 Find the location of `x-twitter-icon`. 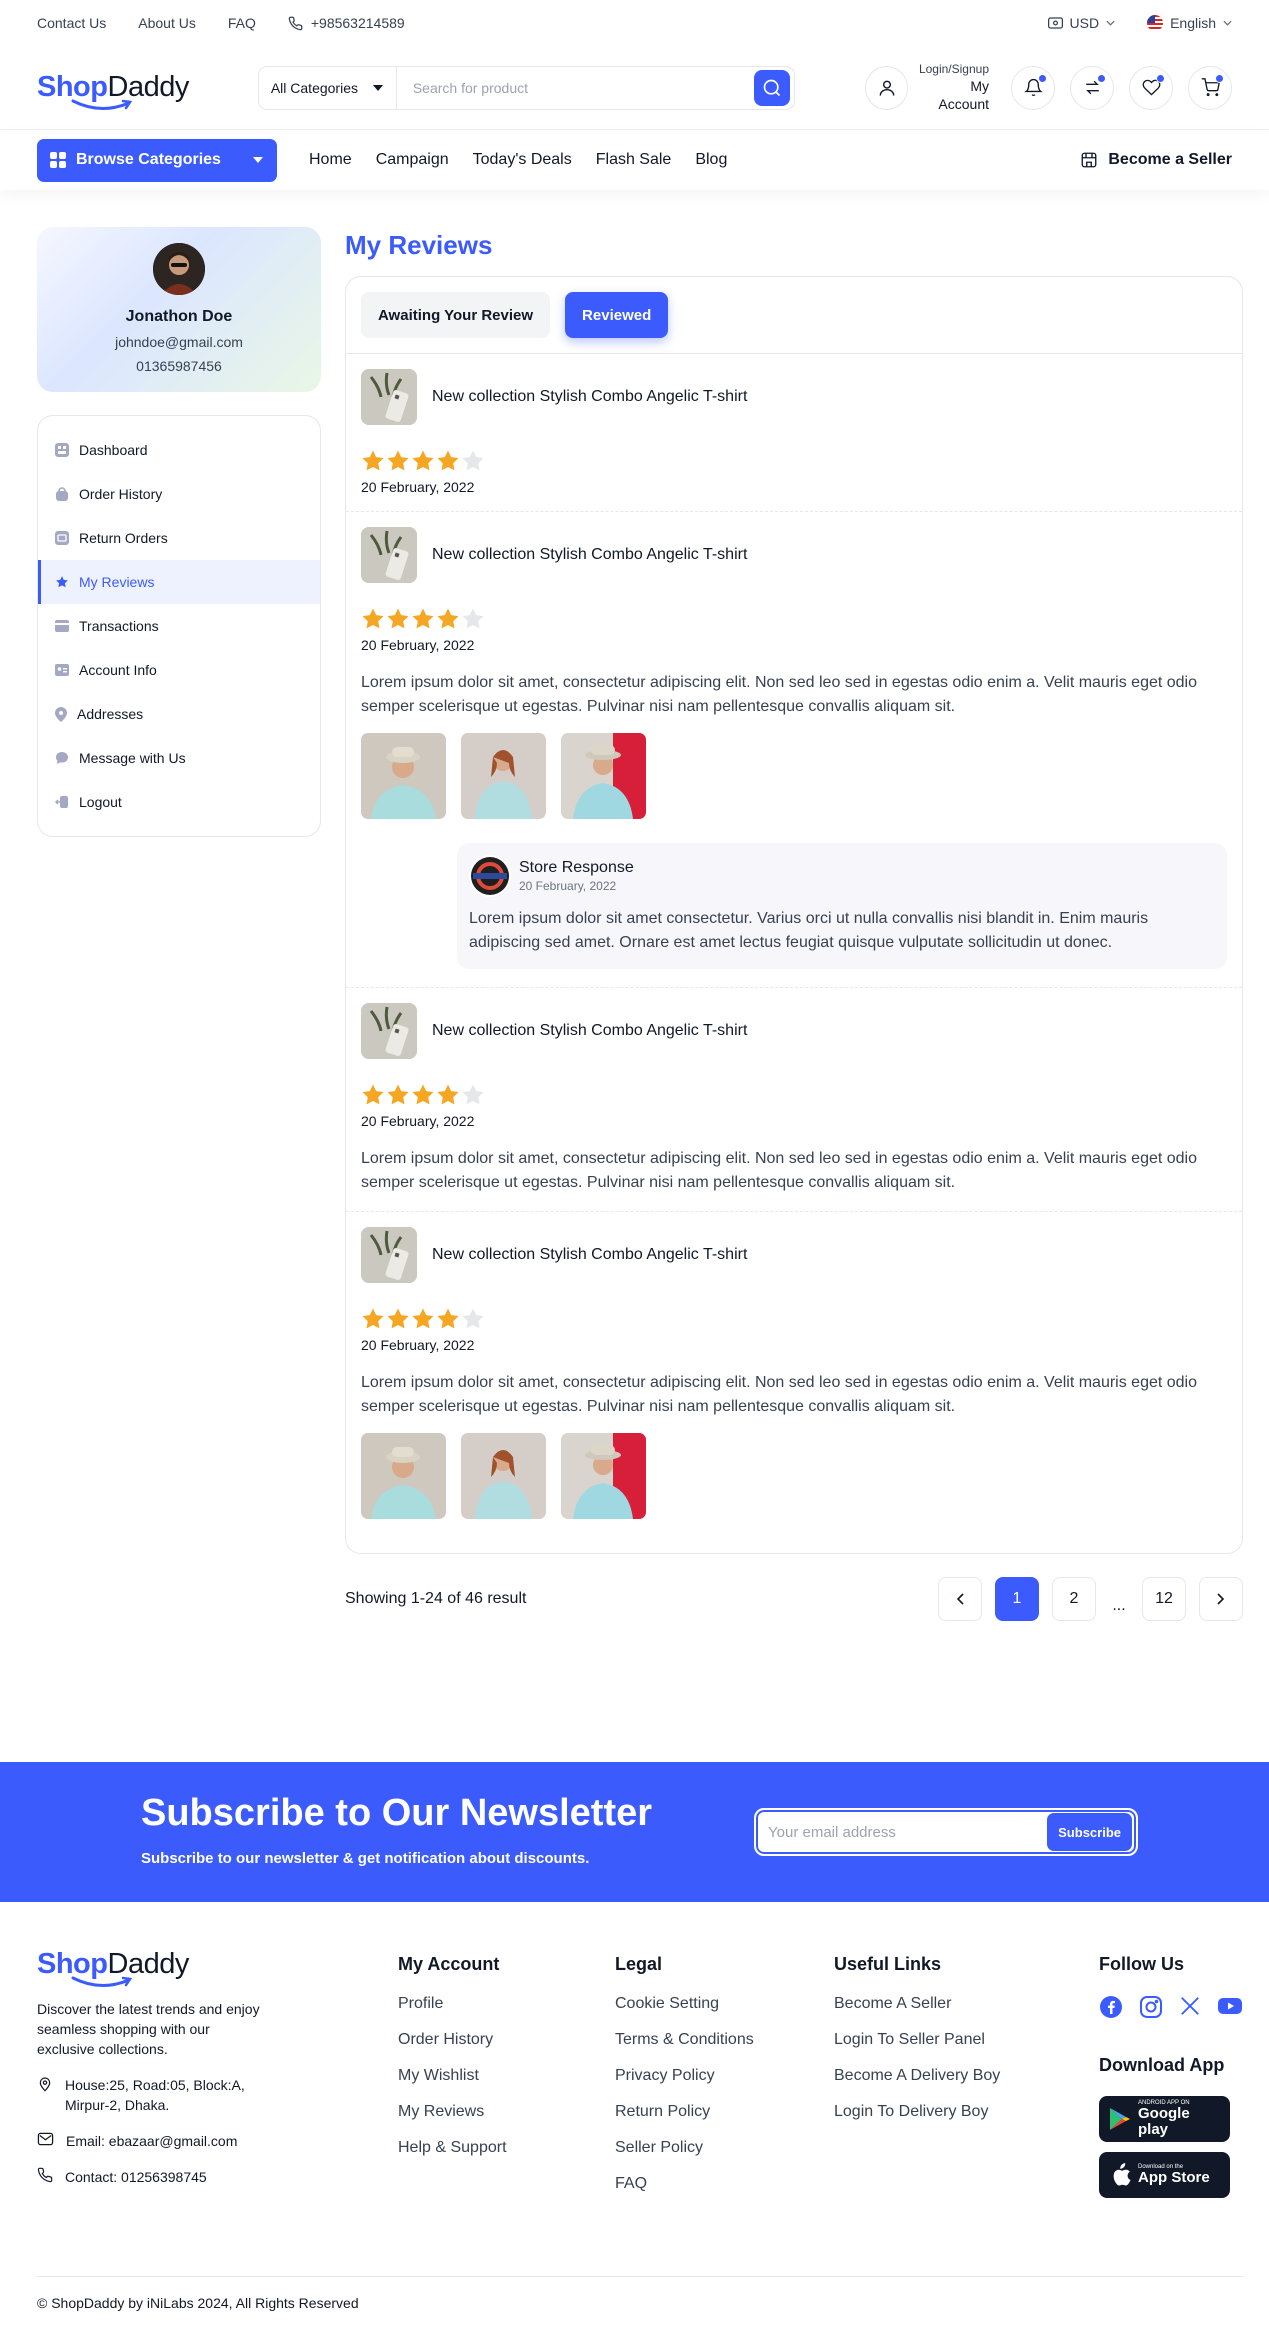

x-twitter-icon is located at coordinates (1190, 2007).